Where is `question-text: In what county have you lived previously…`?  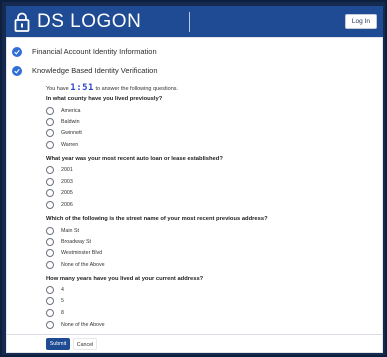
question-text: In what county have you lived previously… is located at coordinates (104, 99).